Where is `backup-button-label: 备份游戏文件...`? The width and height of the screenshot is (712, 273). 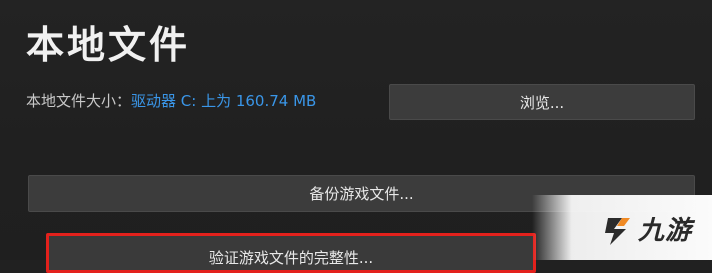
backup-button-label: 备份游戏文件... is located at coordinates (361, 194).